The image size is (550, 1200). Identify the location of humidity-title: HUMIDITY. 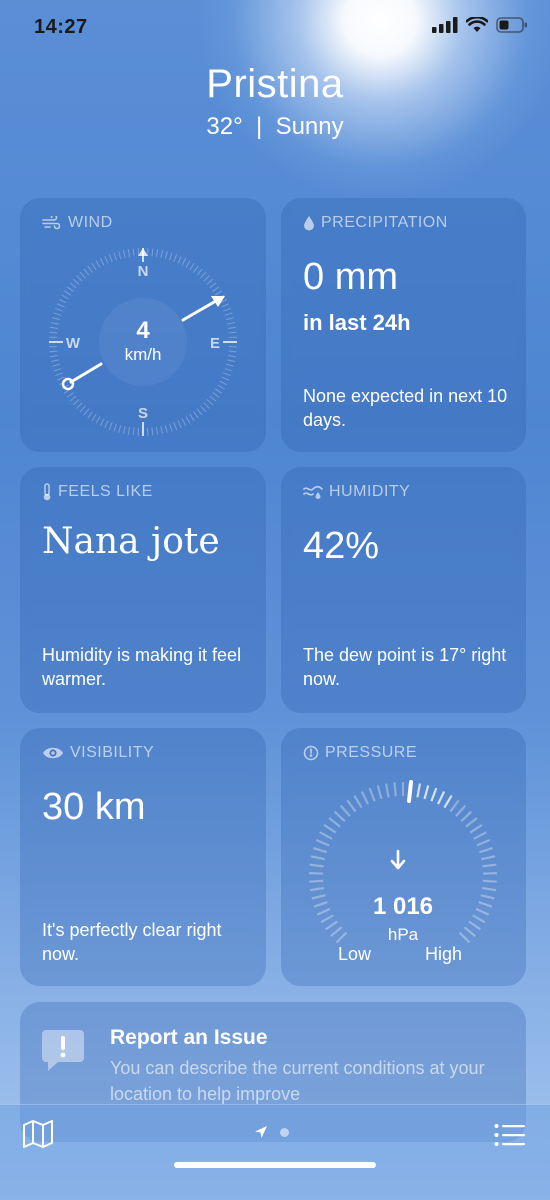
(356, 492).